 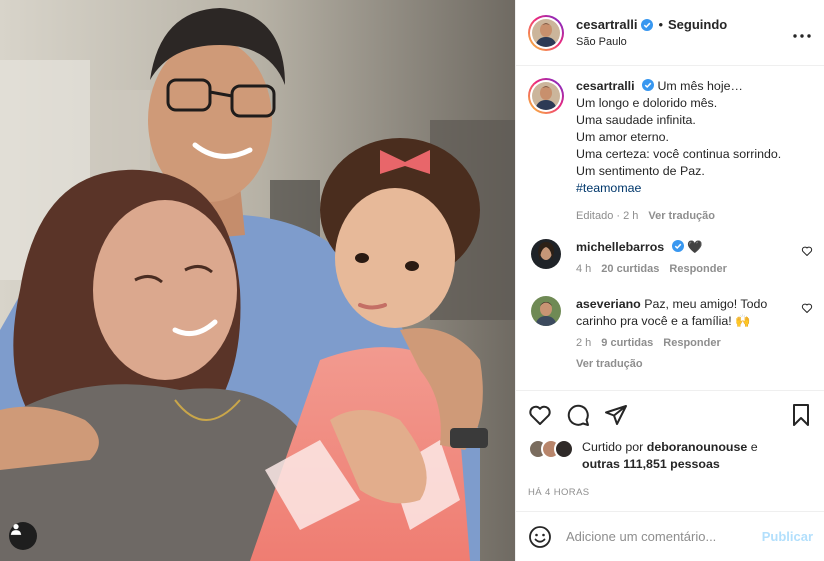 What do you see at coordinates (697, 447) in the screenshot?
I see `liker-username: deboranounouse` at bounding box center [697, 447].